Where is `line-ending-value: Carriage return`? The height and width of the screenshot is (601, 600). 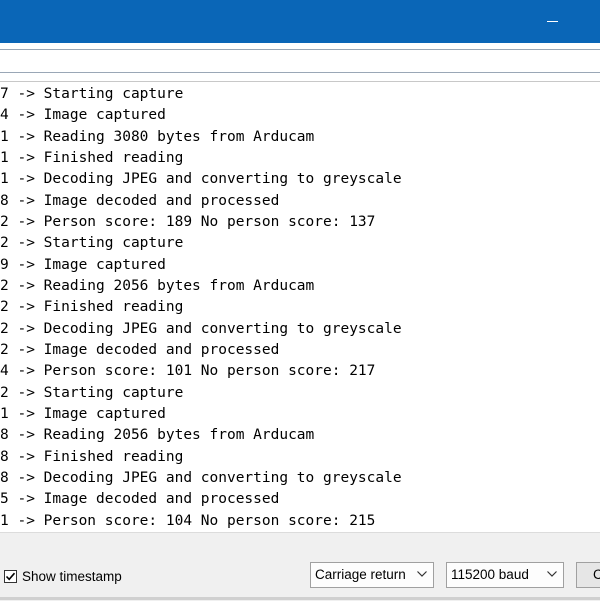 line-ending-value: Carriage return is located at coordinates (360, 574).